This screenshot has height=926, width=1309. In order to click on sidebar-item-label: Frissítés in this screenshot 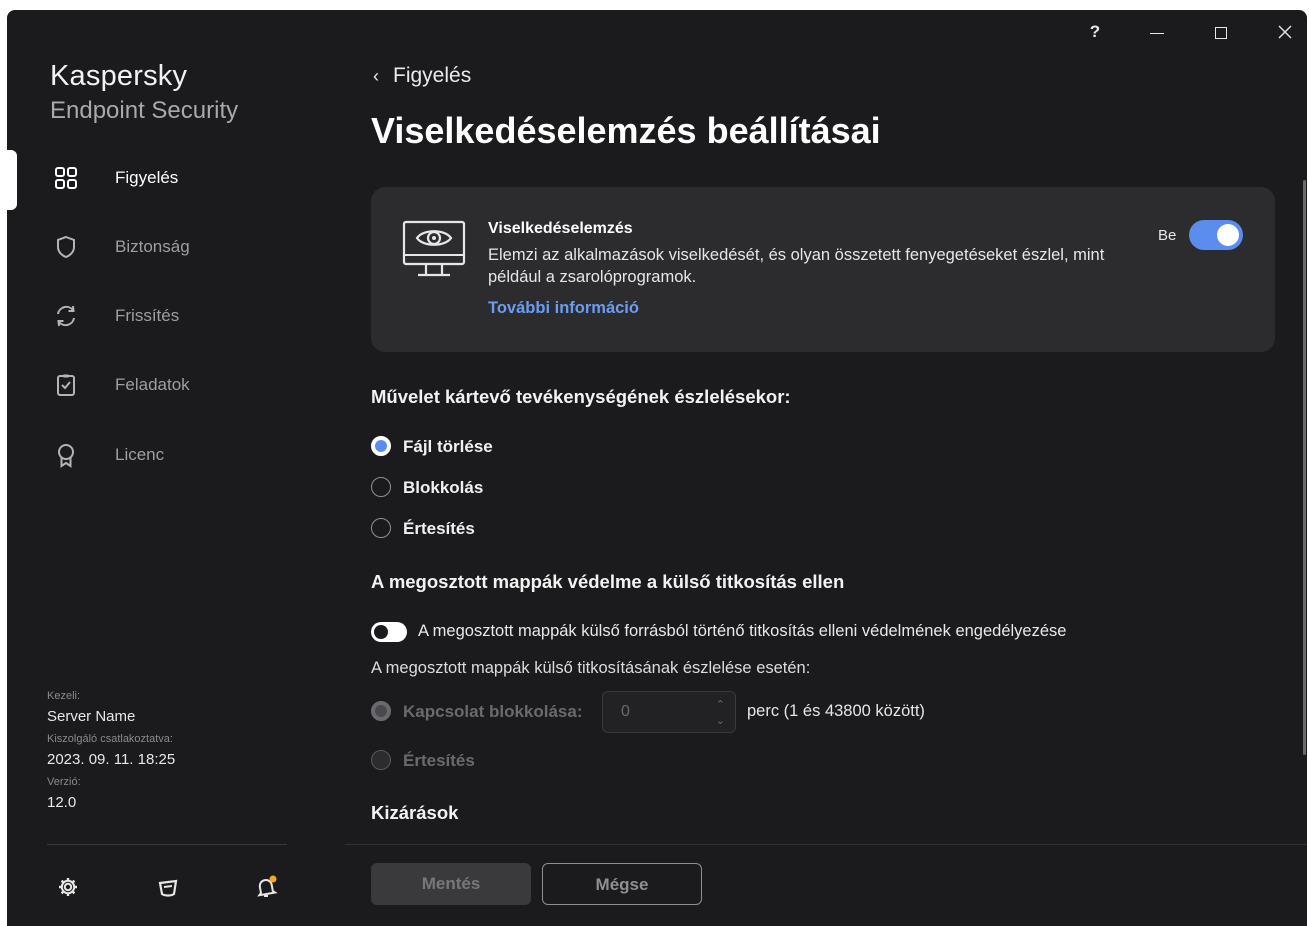, I will do `click(147, 315)`.